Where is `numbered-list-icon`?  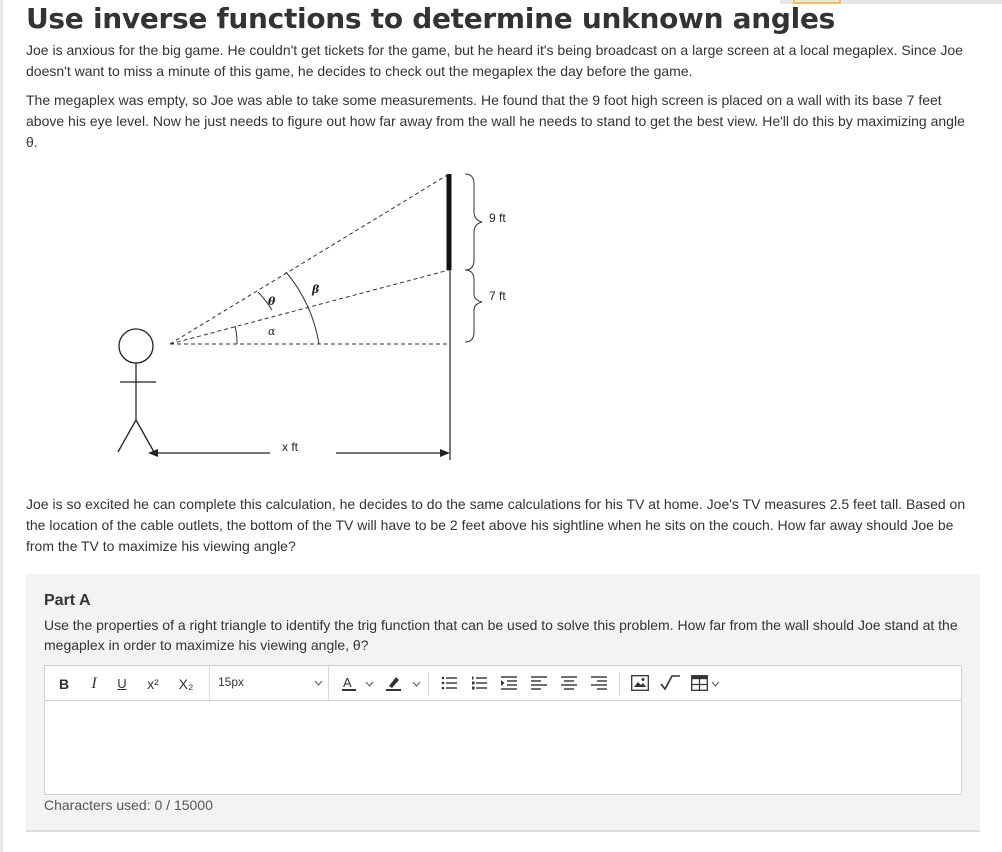
numbered-list-icon is located at coordinates (479, 683).